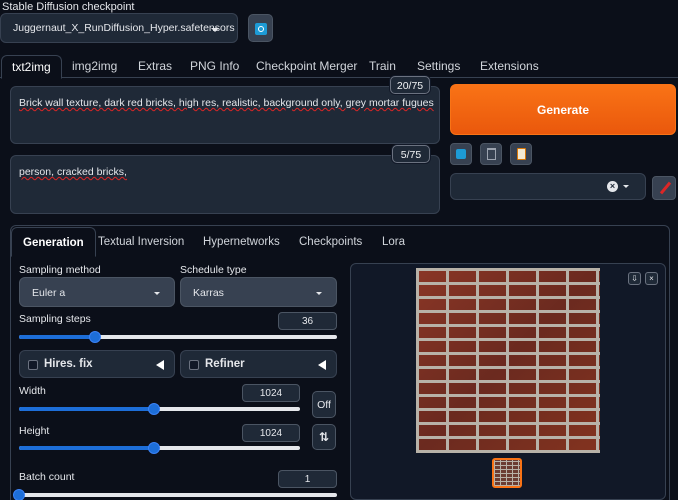  What do you see at coordinates (55, 319) in the screenshot?
I see `sampling-steps-label: Sampling steps` at bounding box center [55, 319].